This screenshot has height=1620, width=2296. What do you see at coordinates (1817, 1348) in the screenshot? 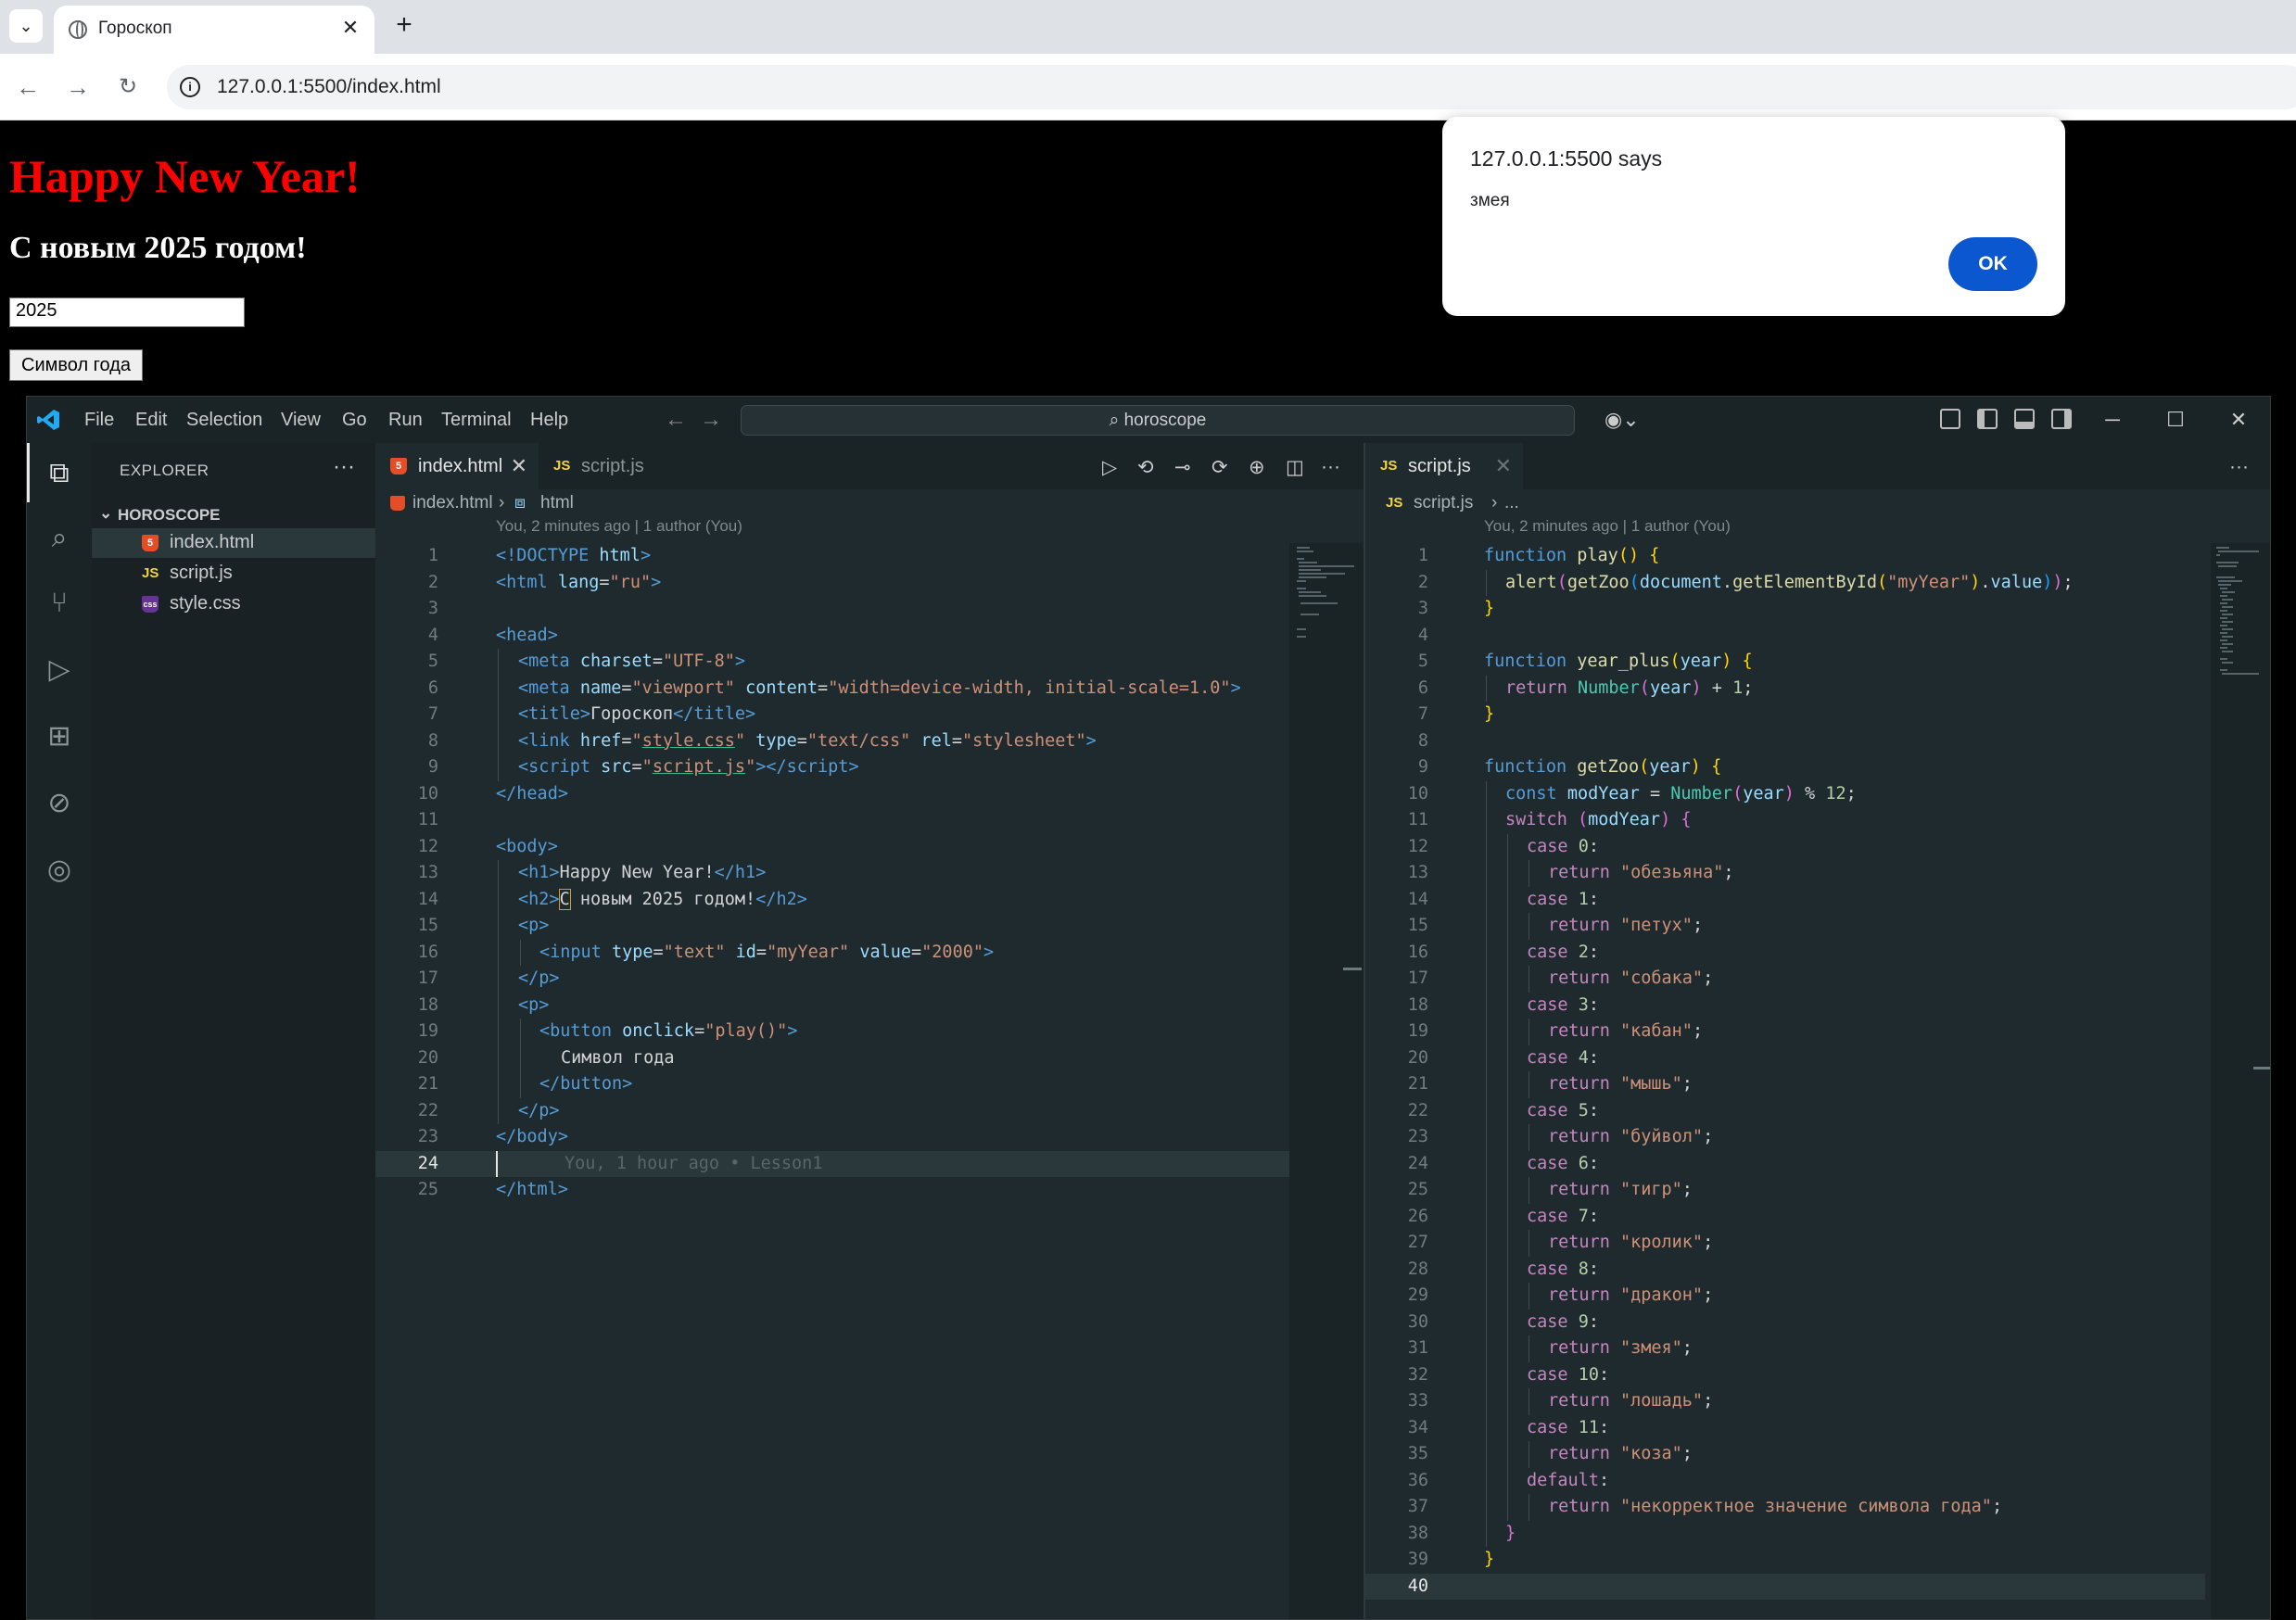
I see `code-line: 31 return "змея";` at bounding box center [1817, 1348].